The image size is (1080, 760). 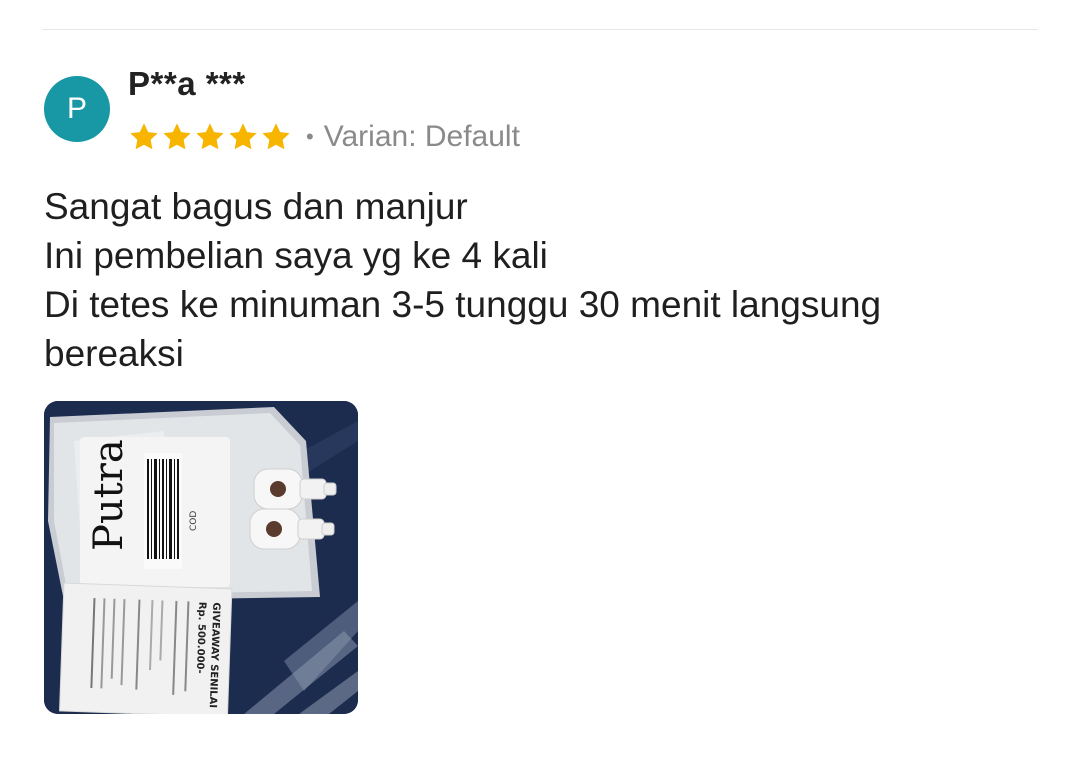 I want to click on avatar: P, so click(x=77, y=109).